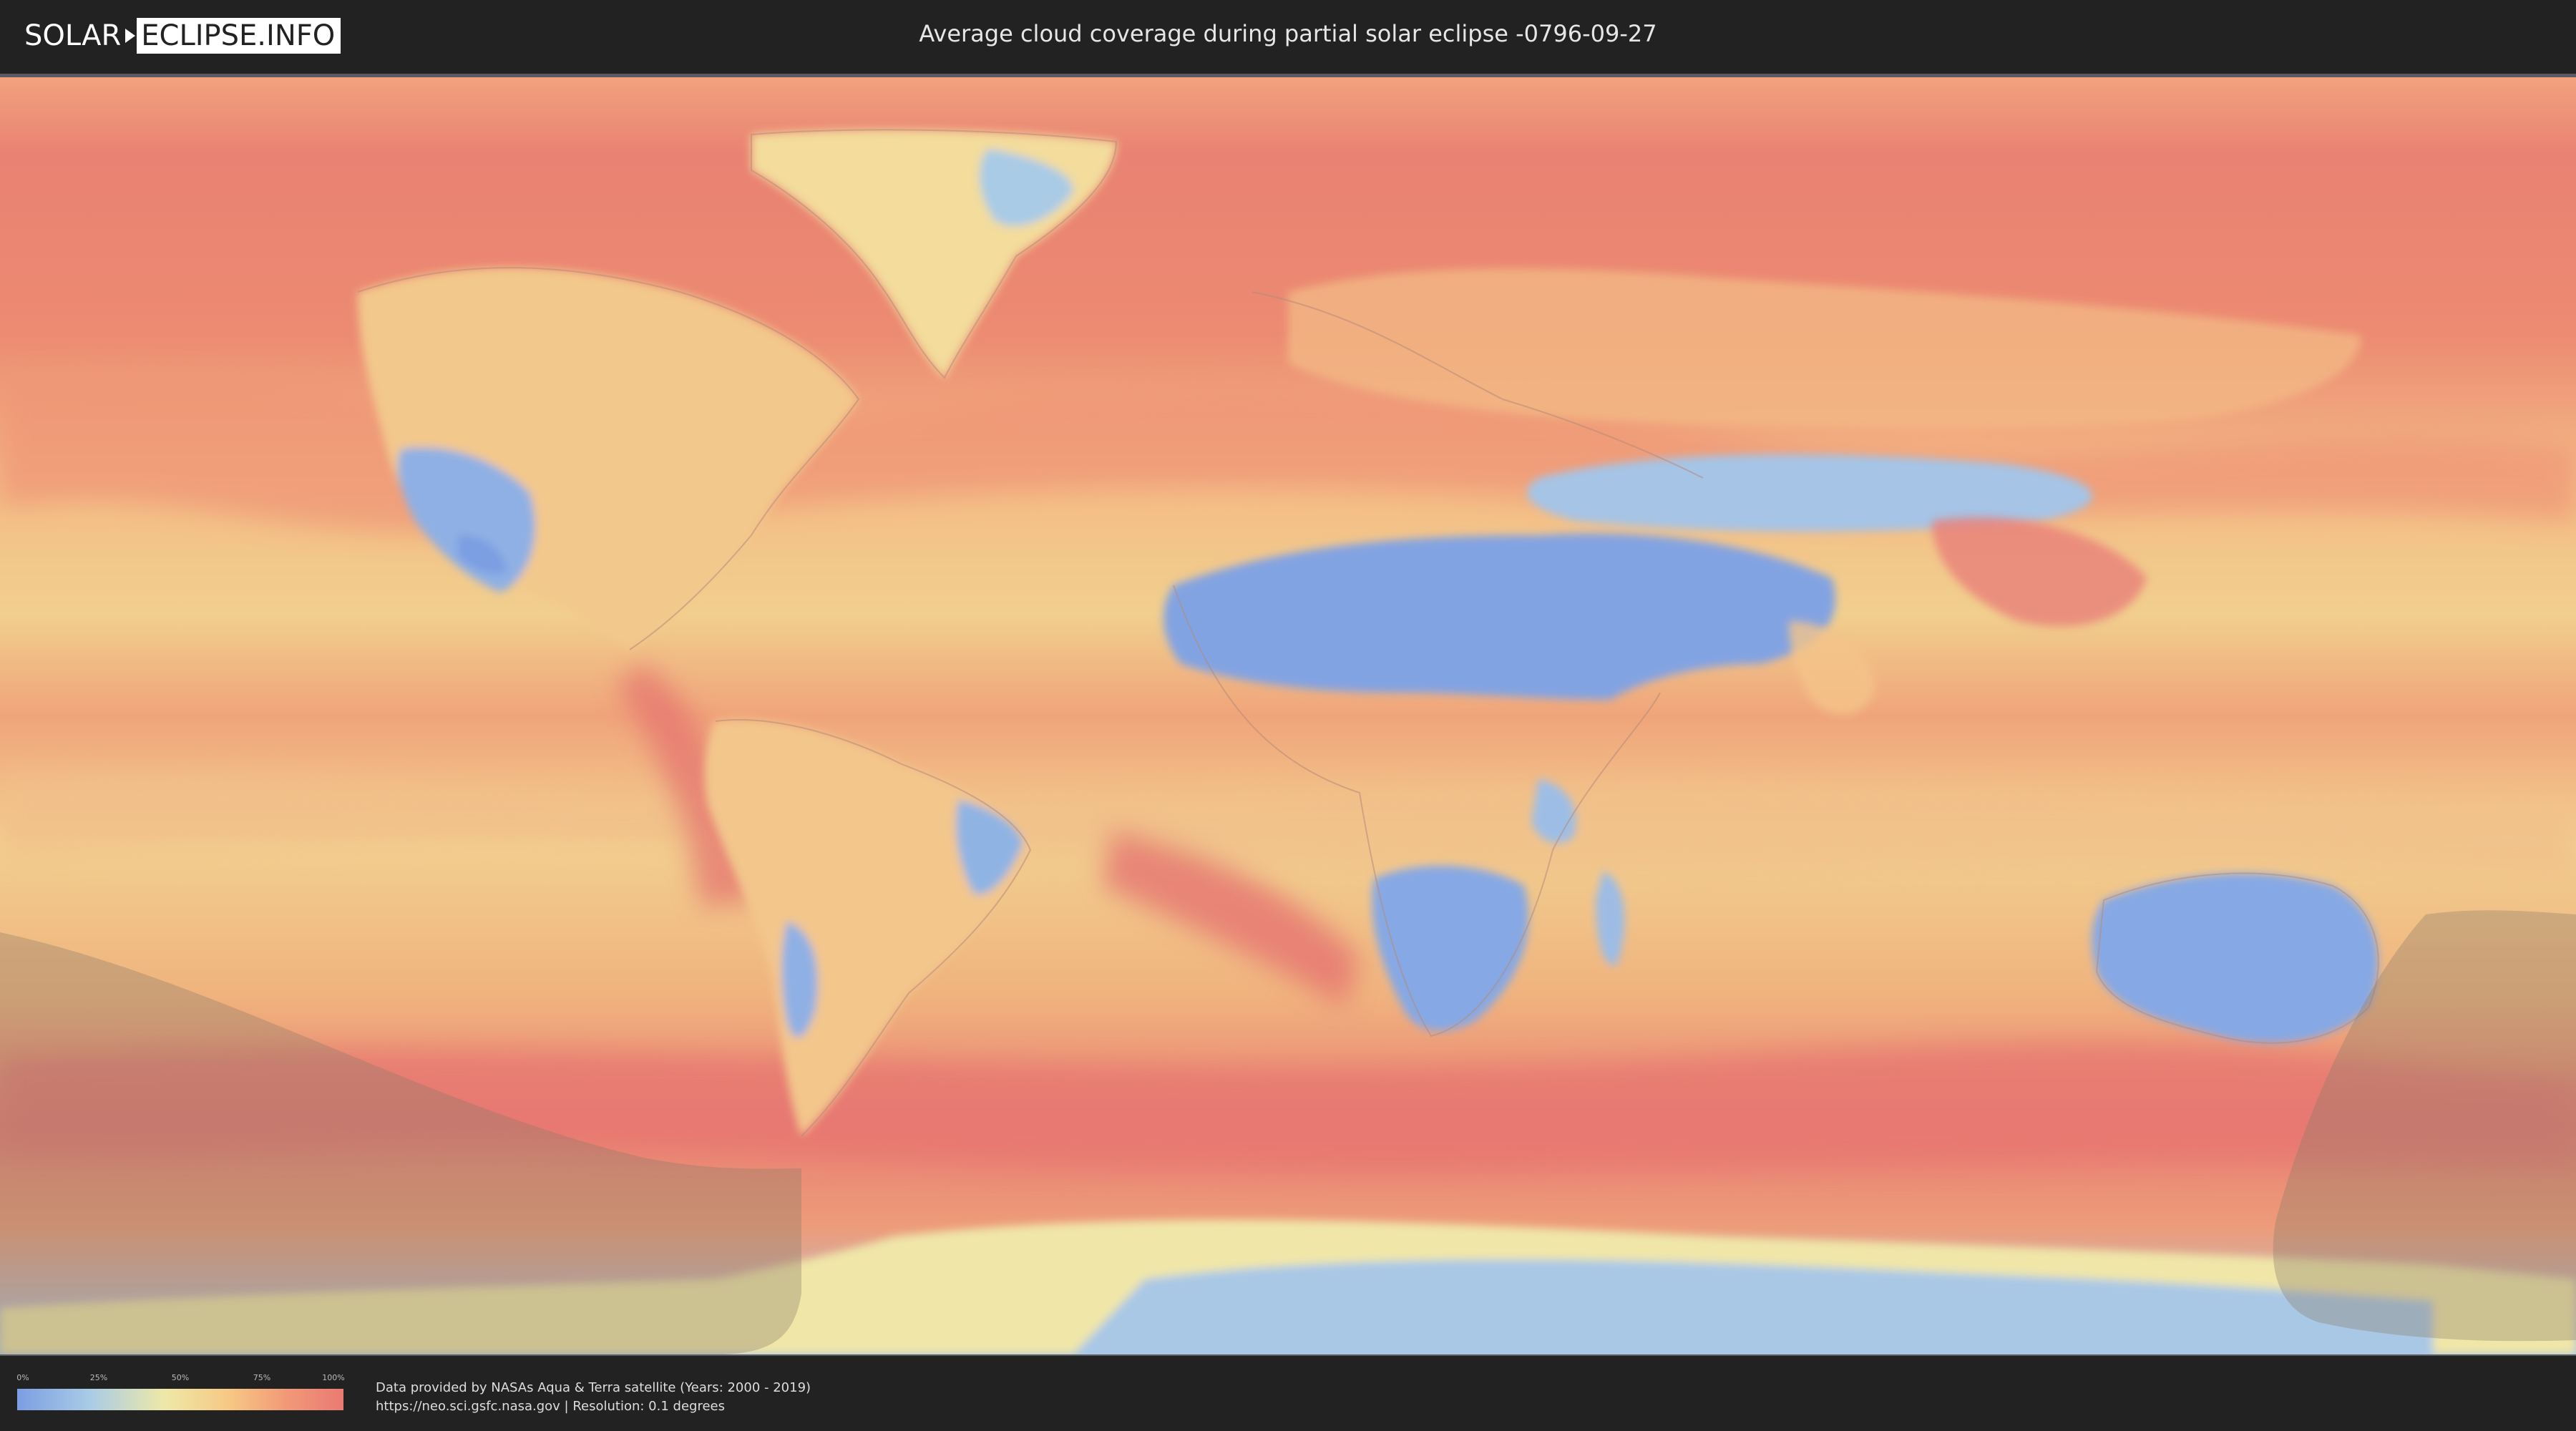  Describe the element at coordinates (262, 1377) in the screenshot. I see `legend-tick-75: 75%` at that location.